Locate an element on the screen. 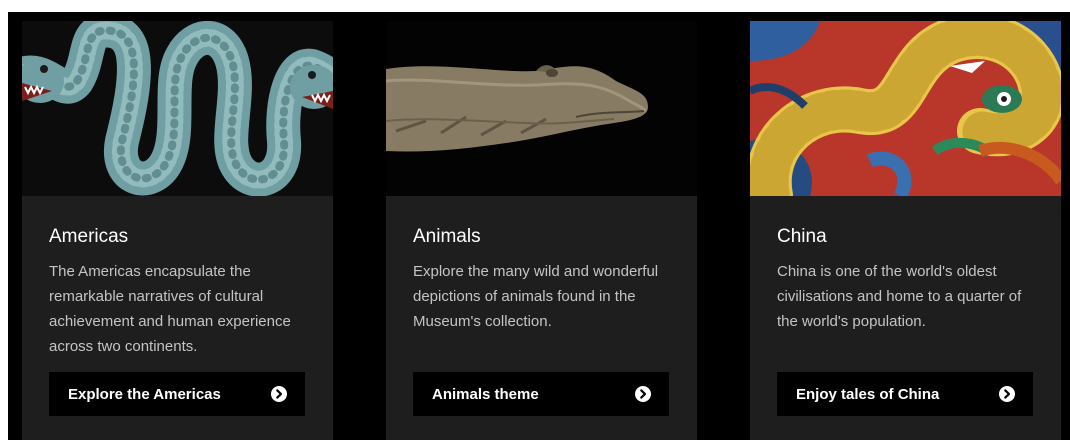 The height and width of the screenshot is (440, 1070). button-label: Animals theme is located at coordinates (485, 394).